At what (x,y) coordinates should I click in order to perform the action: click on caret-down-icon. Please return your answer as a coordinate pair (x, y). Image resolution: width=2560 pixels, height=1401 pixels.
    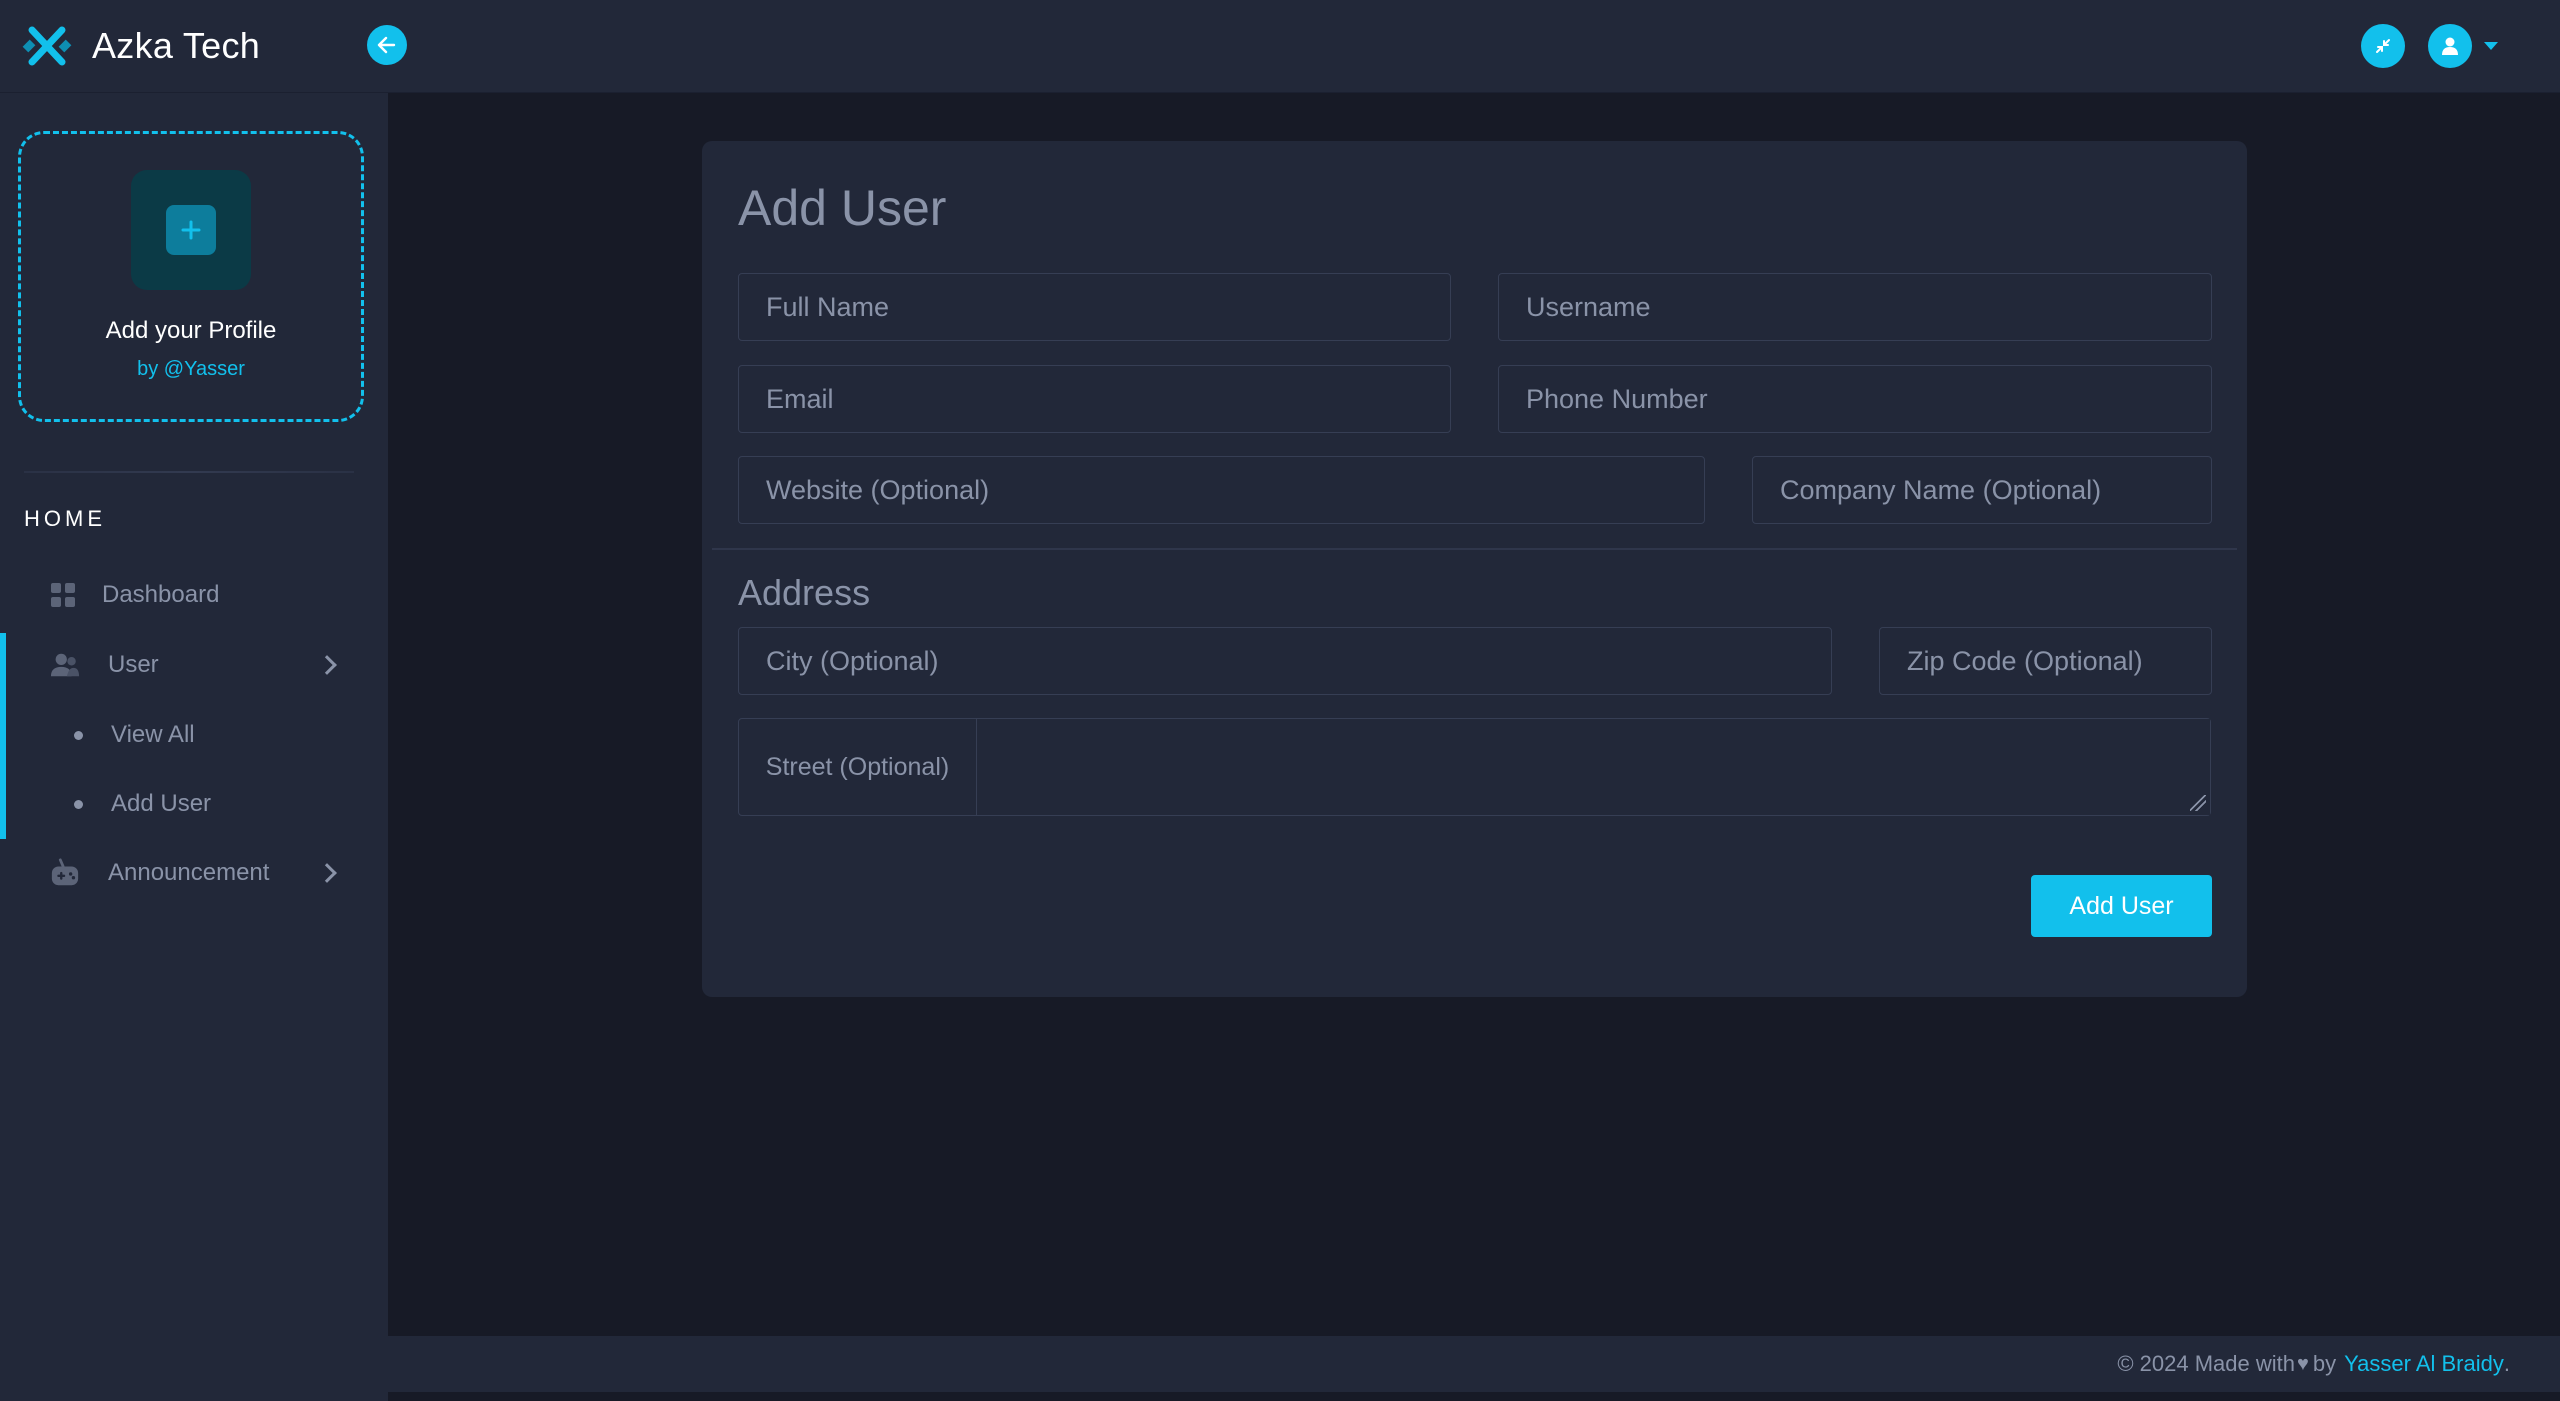
    Looking at the image, I should click on (2491, 46).